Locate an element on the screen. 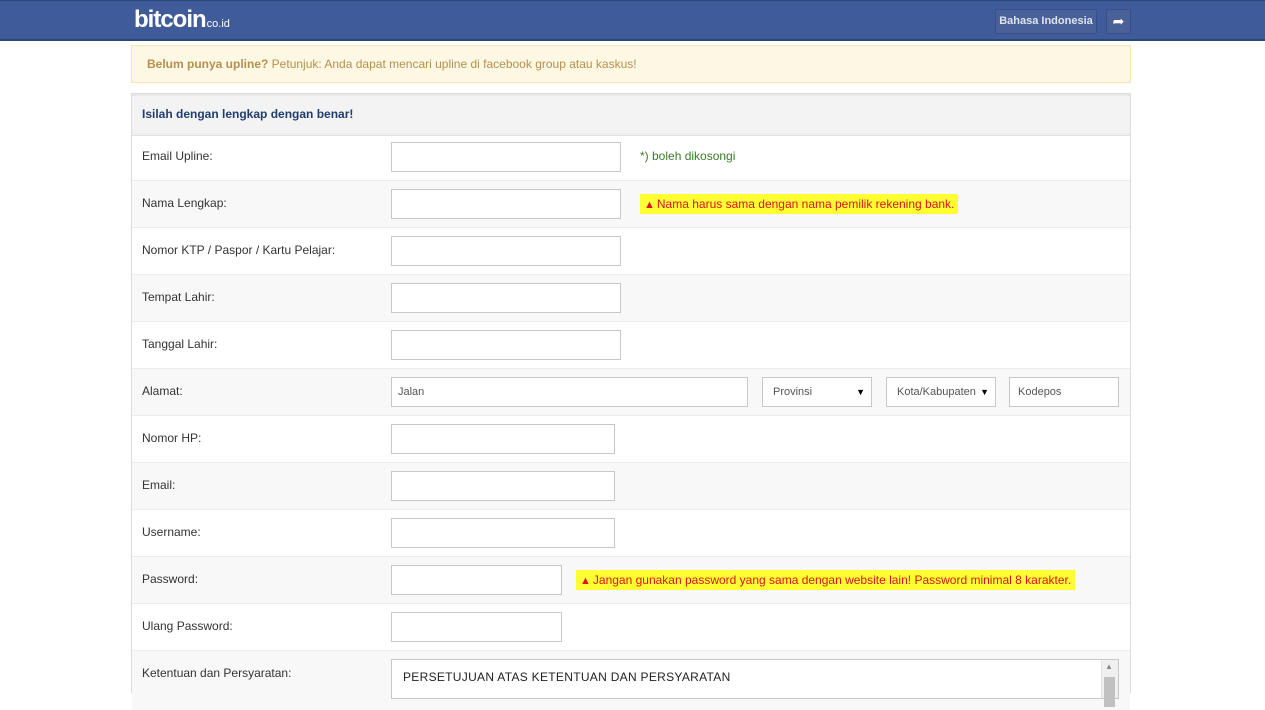 This screenshot has width=1265, height=710. scroll-thumb is located at coordinates (1109, 692).